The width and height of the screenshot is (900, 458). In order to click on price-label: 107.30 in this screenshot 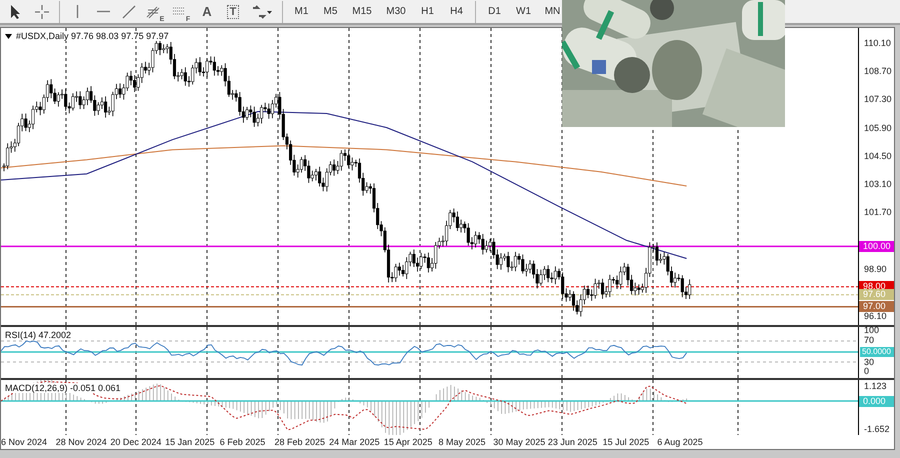, I will do `click(878, 99)`.